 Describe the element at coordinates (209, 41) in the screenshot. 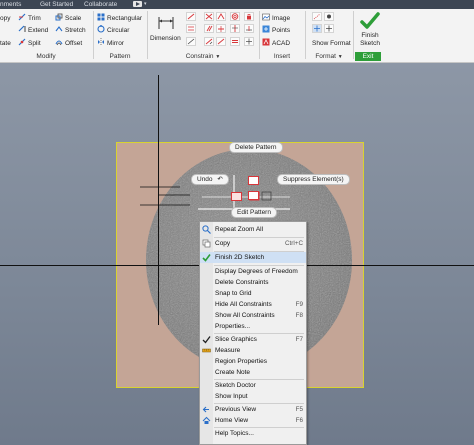

I see `perpendicular-constraint-icon` at that location.